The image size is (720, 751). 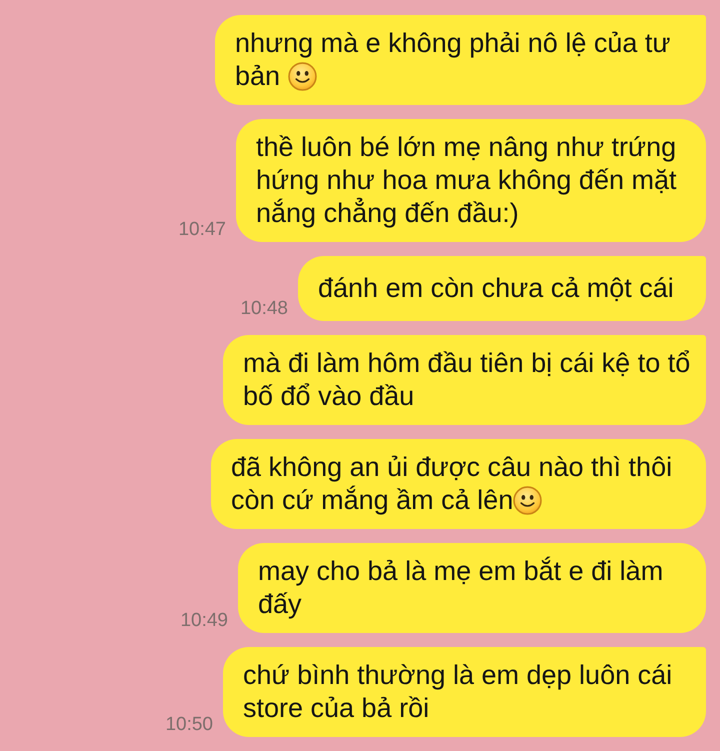 What do you see at coordinates (451, 483) in the screenshot?
I see `message-text: đã không an ủi được câu nào thì thôi còn cứ mắng ầm cả lên` at bounding box center [451, 483].